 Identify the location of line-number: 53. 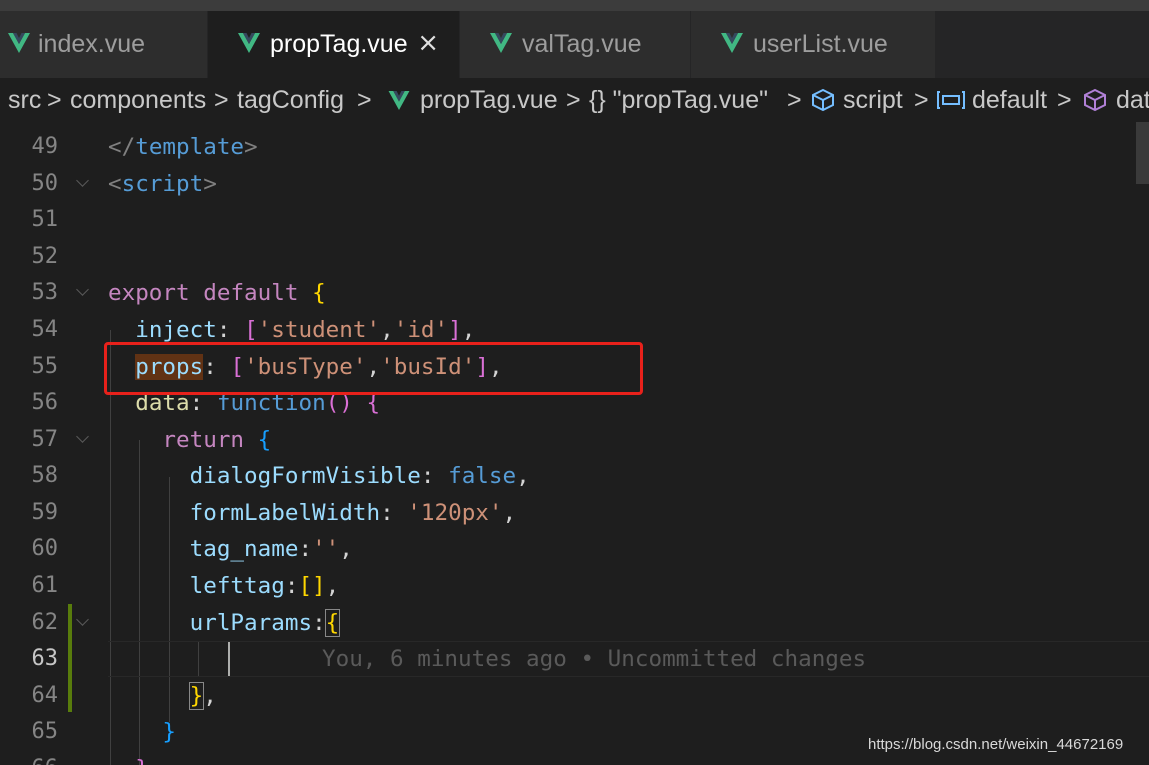
(45, 292).